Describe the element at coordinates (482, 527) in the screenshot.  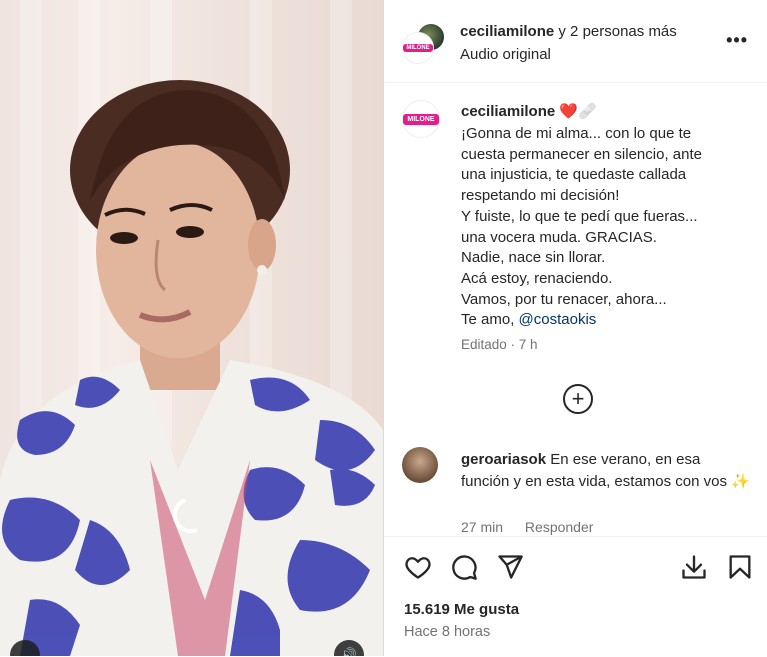
I see `comment-time: 27 min` at that location.